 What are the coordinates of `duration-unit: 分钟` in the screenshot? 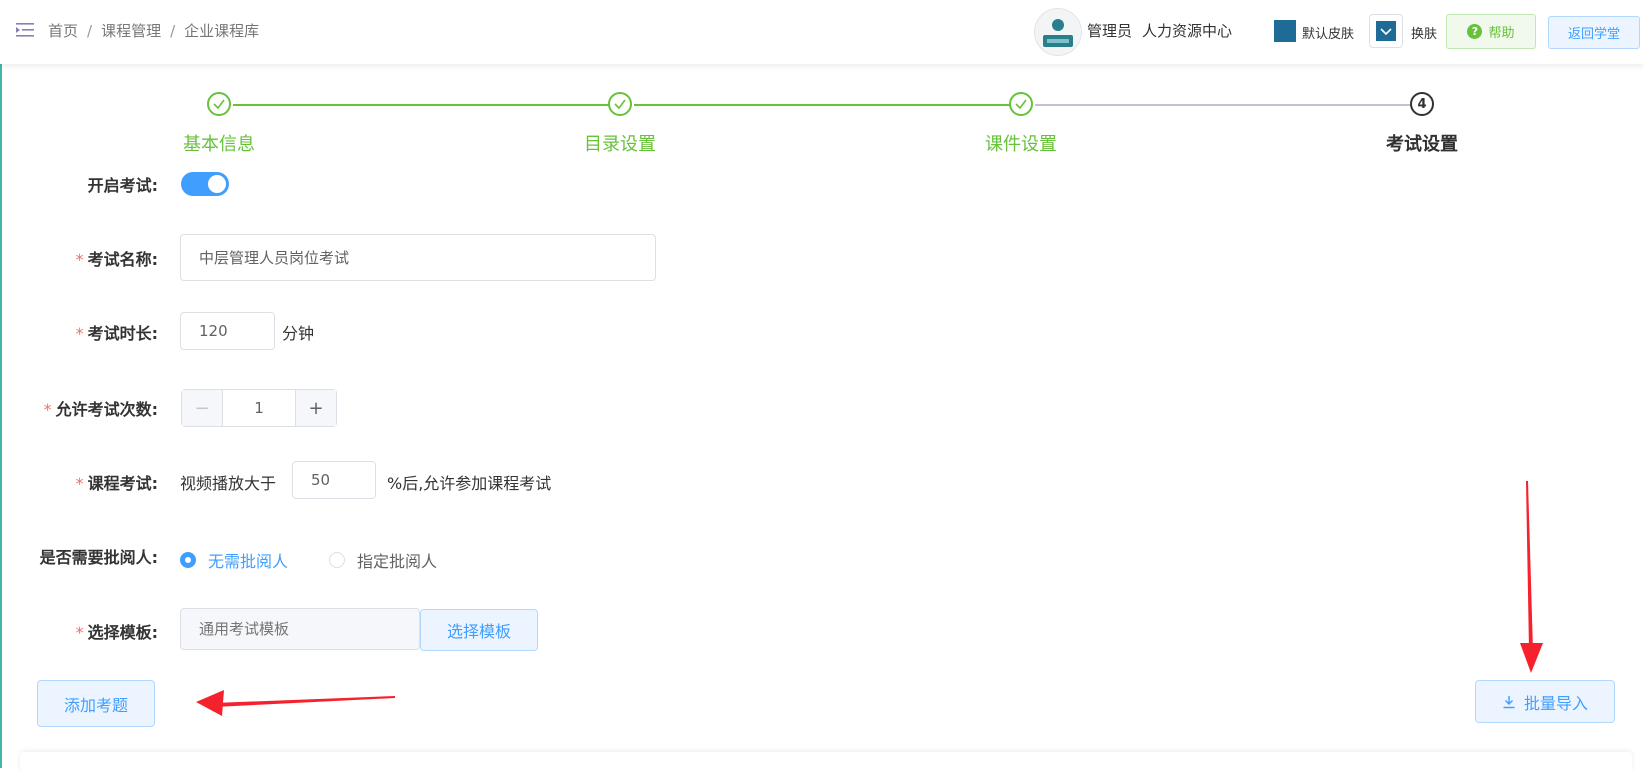 It's located at (298, 333).